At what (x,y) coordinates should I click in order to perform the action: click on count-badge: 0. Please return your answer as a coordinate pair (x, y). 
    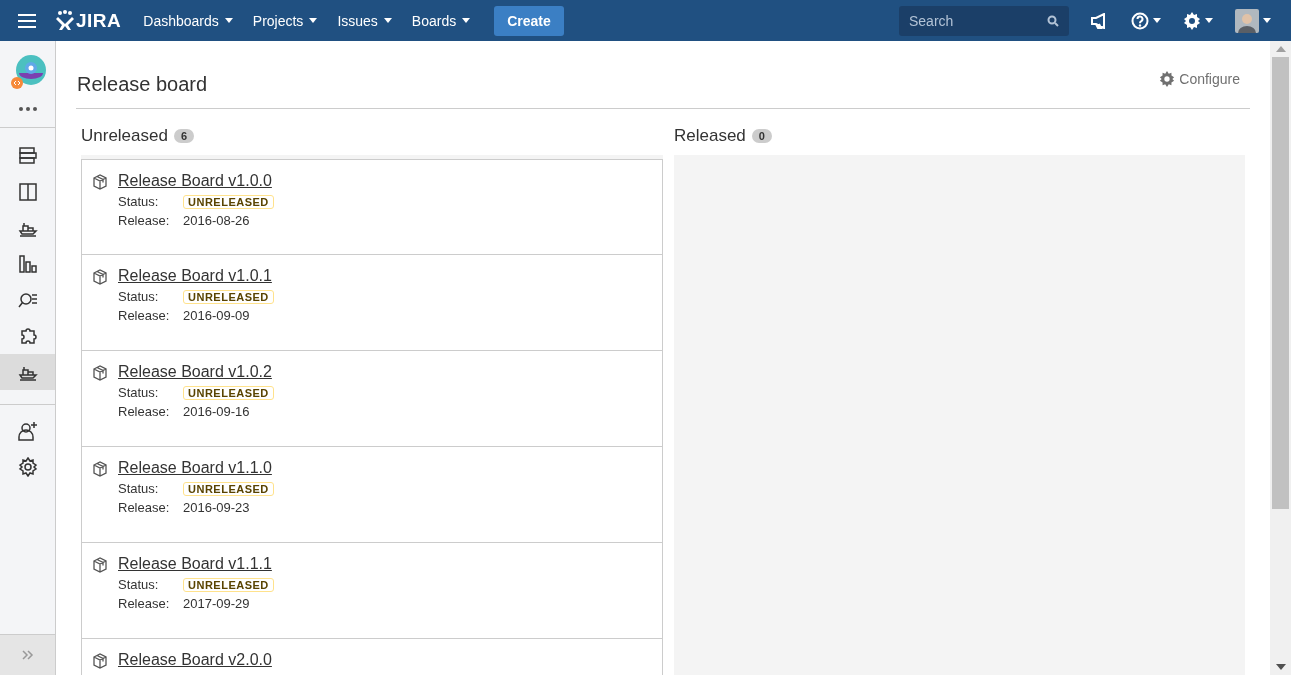
    Looking at the image, I should click on (761, 136).